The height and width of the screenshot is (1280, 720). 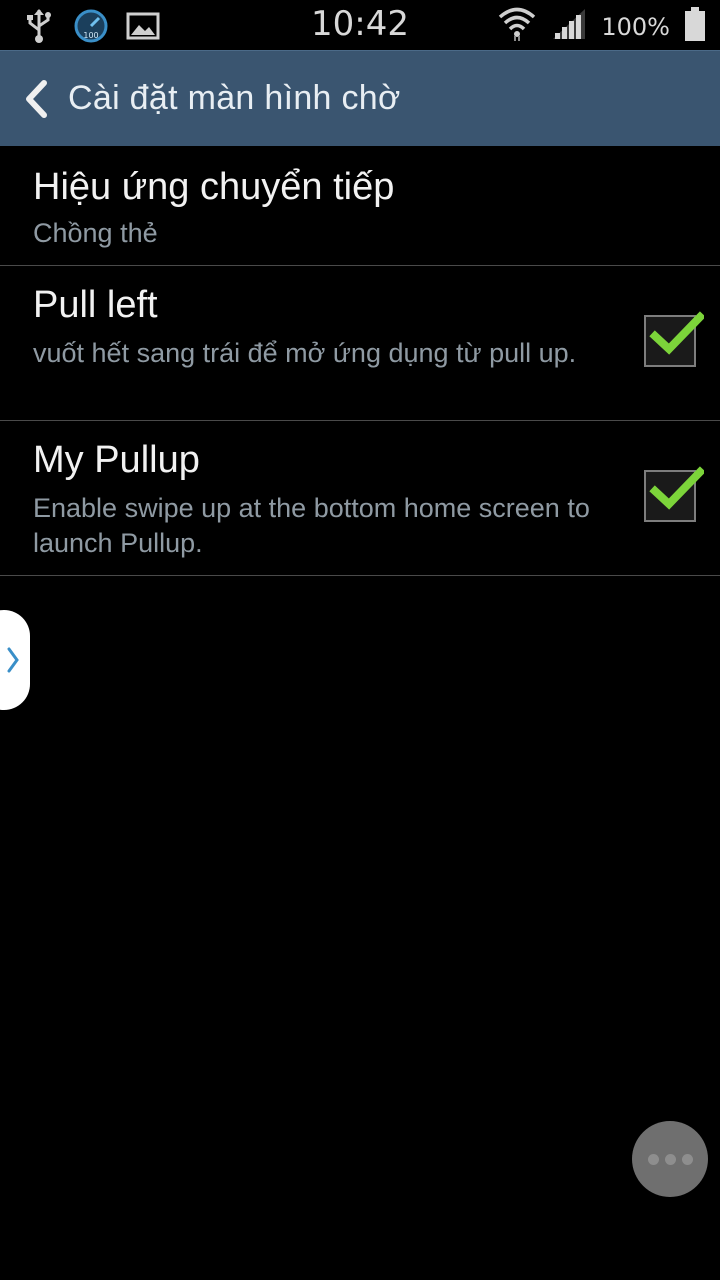 I want to click on setting-transition-effect: Hiệu ứng chuyển tiếp Chồng thẻ, so click(x=360, y=206).